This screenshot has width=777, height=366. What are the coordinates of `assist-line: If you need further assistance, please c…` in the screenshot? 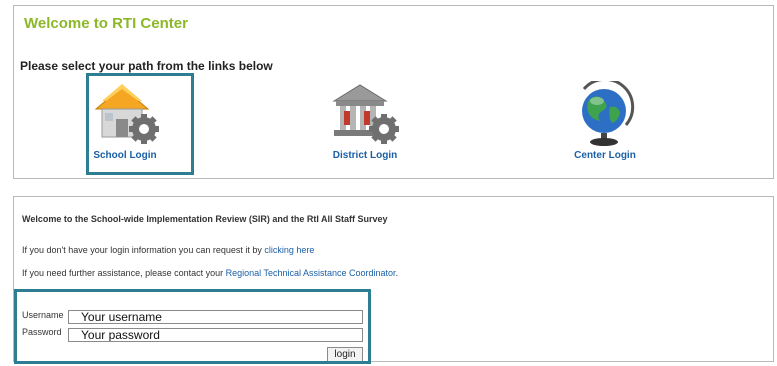 It's located at (210, 273).